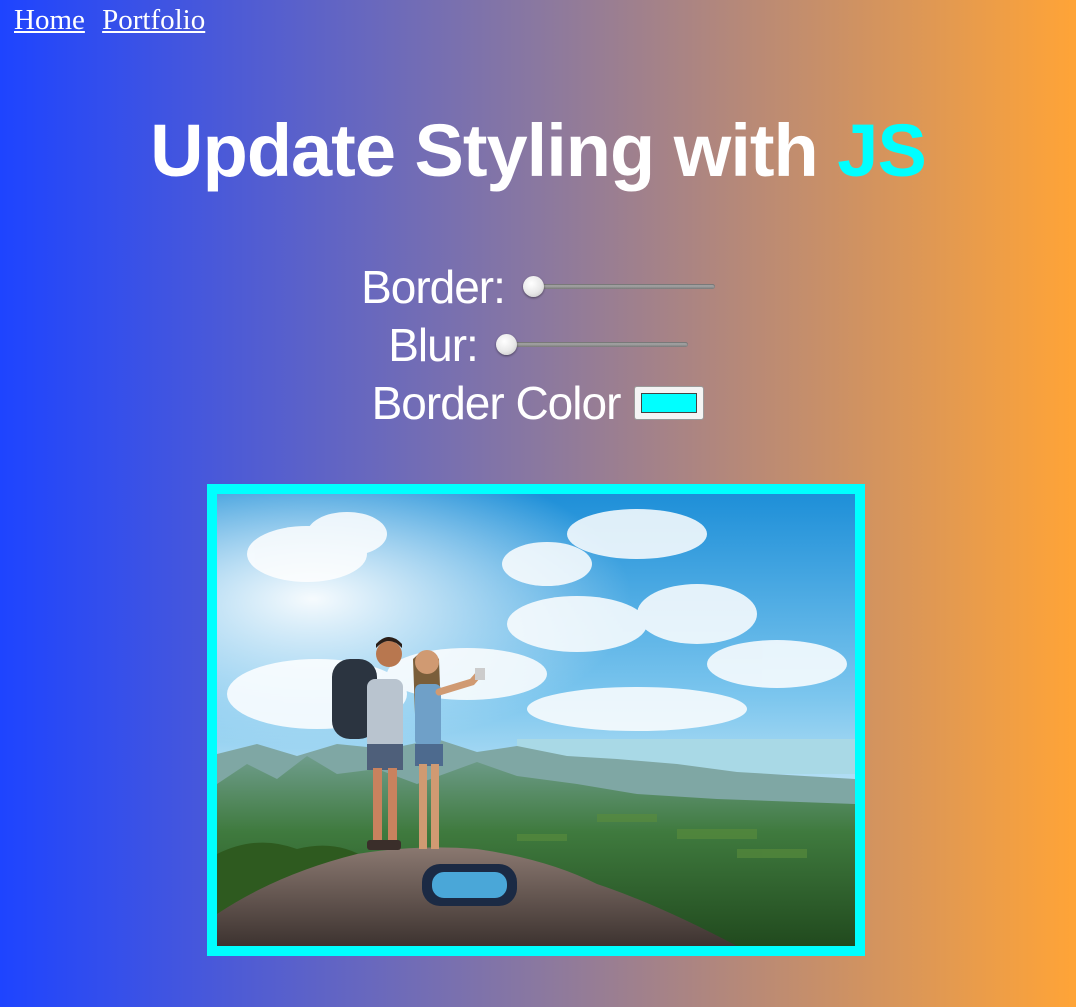 This screenshot has height=1007, width=1076. I want to click on border-slider-track, so click(618, 286).